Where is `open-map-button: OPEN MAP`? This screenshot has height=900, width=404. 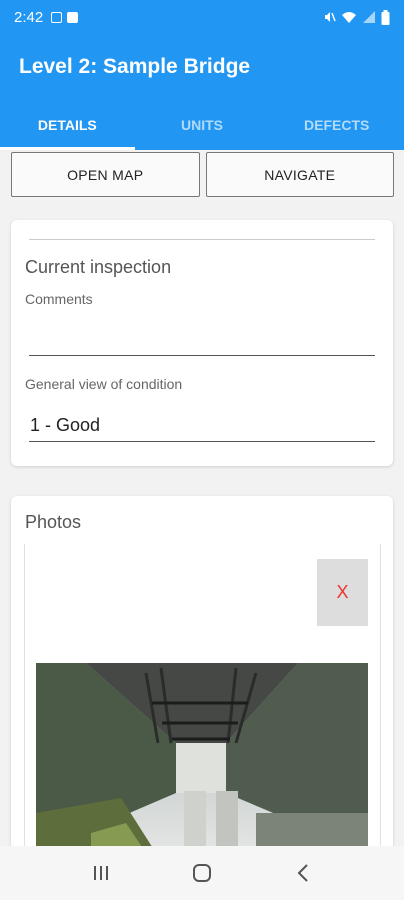 open-map-button: OPEN MAP is located at coordinates (105, 174).